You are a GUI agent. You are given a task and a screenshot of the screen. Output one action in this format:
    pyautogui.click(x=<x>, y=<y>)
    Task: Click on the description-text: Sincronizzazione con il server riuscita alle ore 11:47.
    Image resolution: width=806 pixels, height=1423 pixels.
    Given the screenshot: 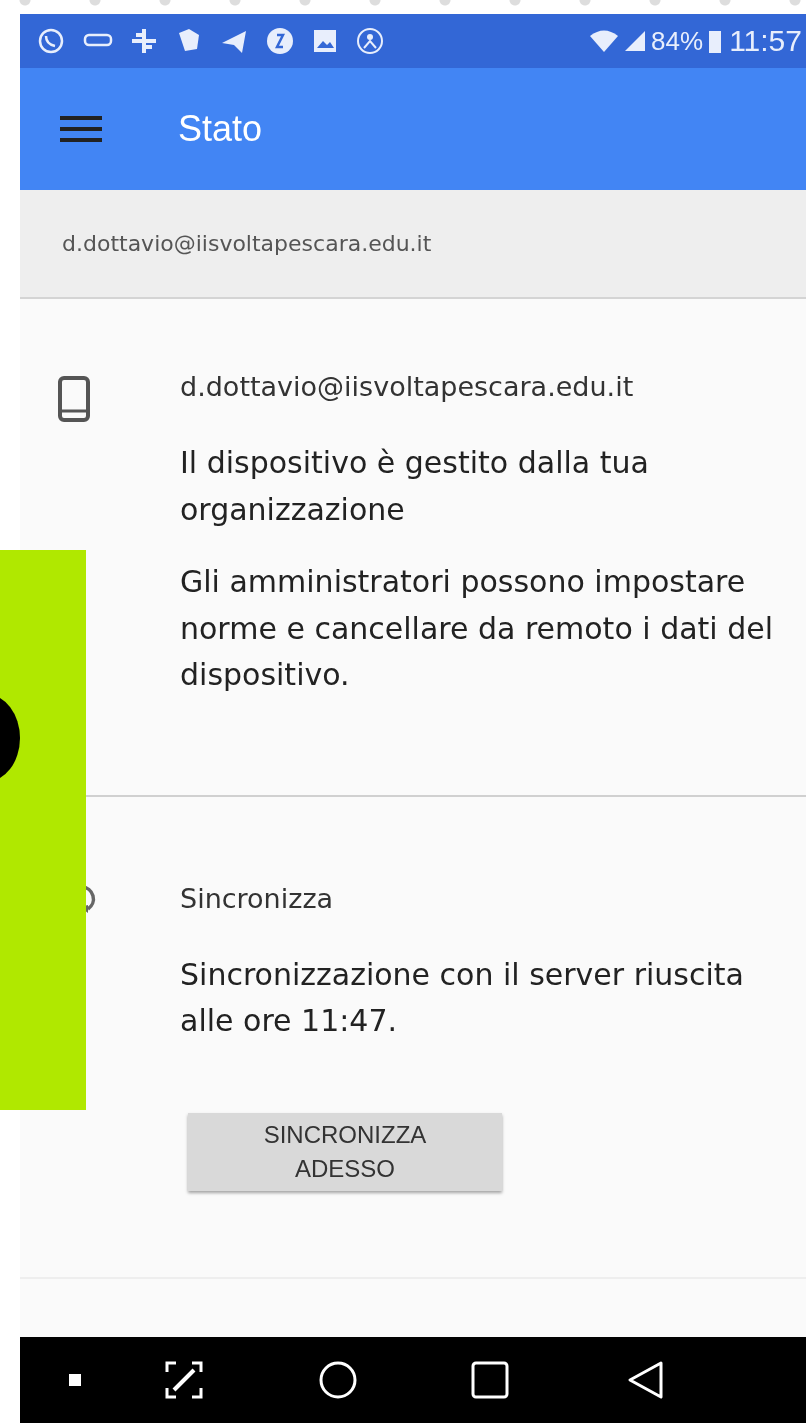 What is the action you would take?
    pyautogui.click(x=462, y=997)
    